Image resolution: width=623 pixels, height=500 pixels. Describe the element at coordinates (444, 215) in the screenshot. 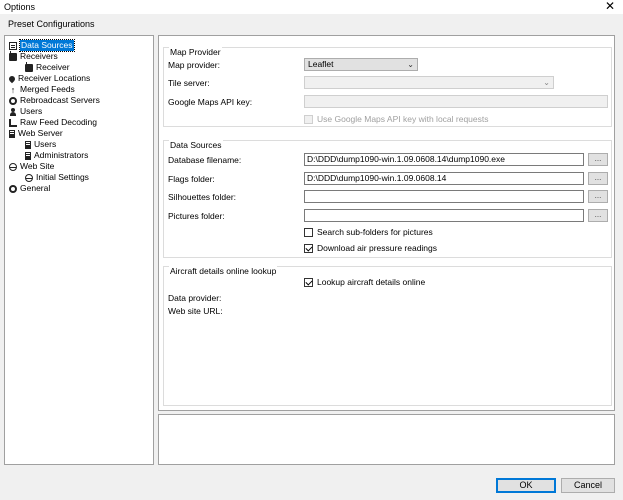

I see `pictures-folder-field` at that location.